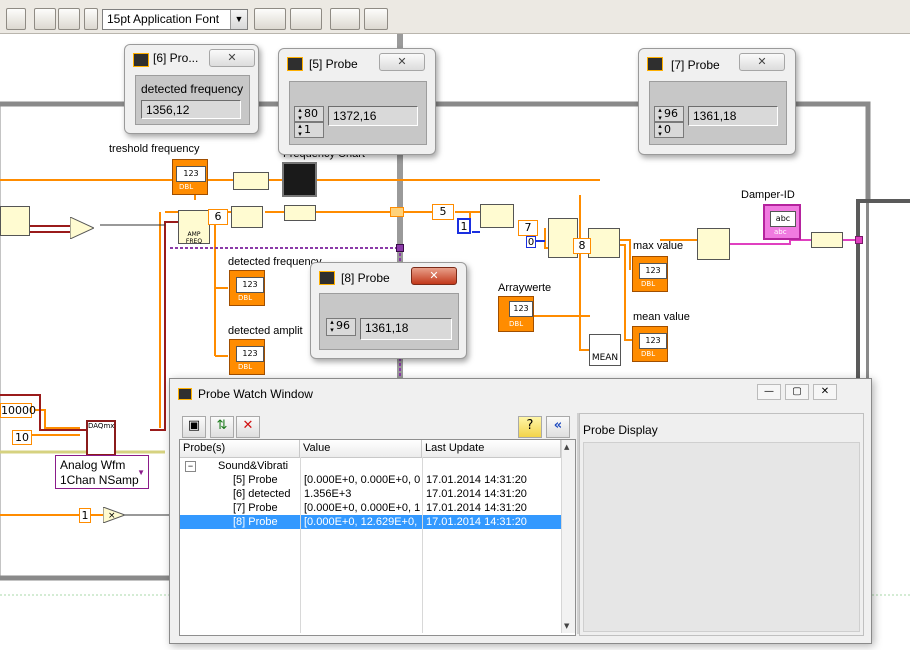 Image resolution: width=910 pixels, height=650 pixels. I want to click on probe-display-area, so click(721, 537).